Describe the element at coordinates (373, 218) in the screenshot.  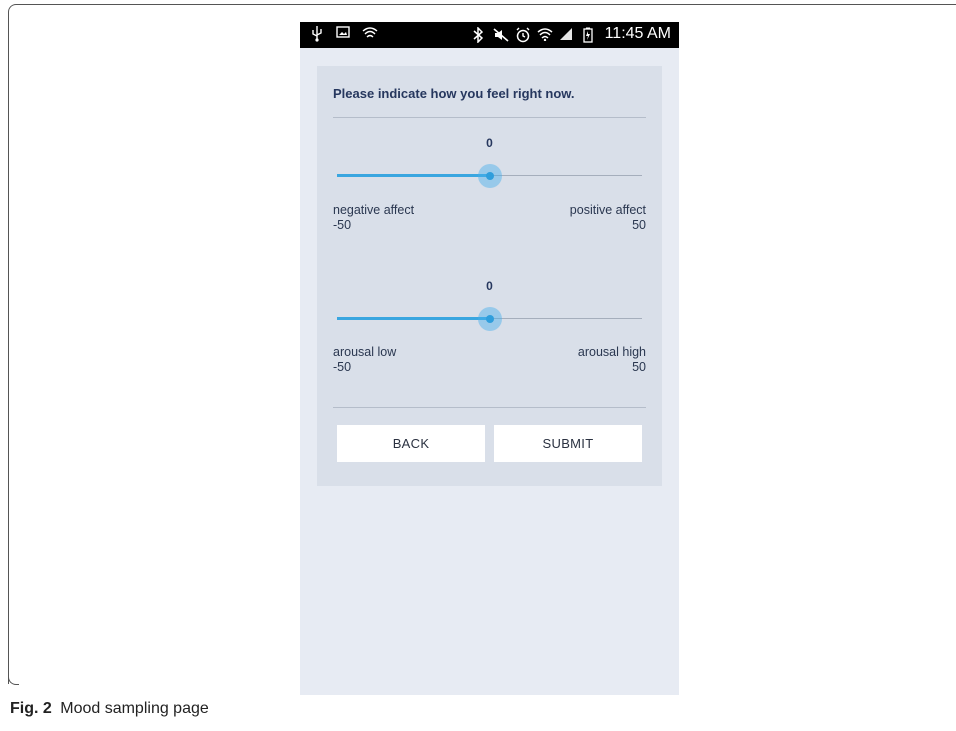
I see `affect-min-labels: negative affect -50` at that location.